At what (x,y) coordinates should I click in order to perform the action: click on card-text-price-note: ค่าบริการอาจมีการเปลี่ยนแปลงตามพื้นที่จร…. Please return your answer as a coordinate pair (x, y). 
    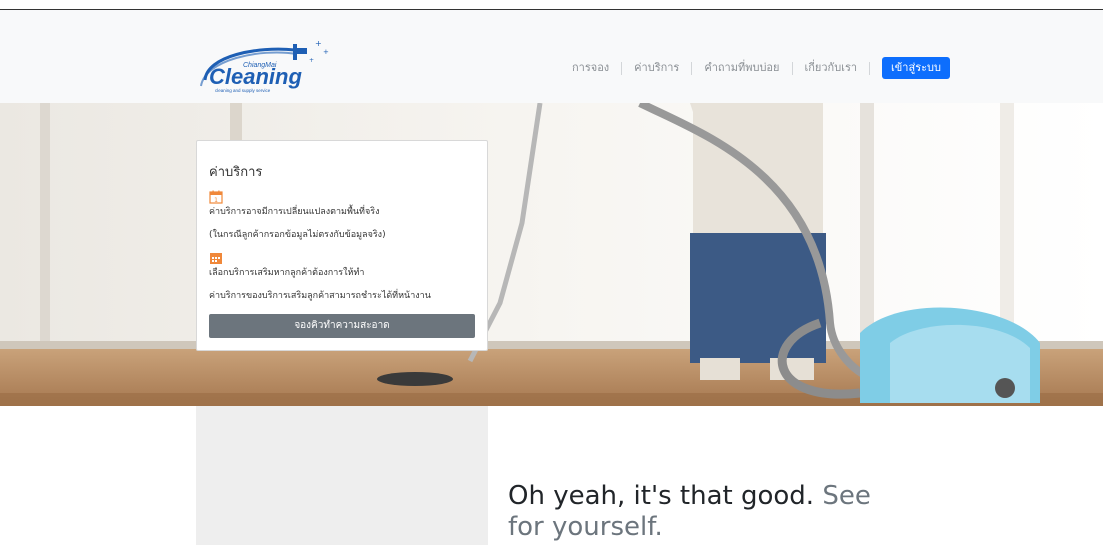
    Looking at the image, I should click on (294, 212).